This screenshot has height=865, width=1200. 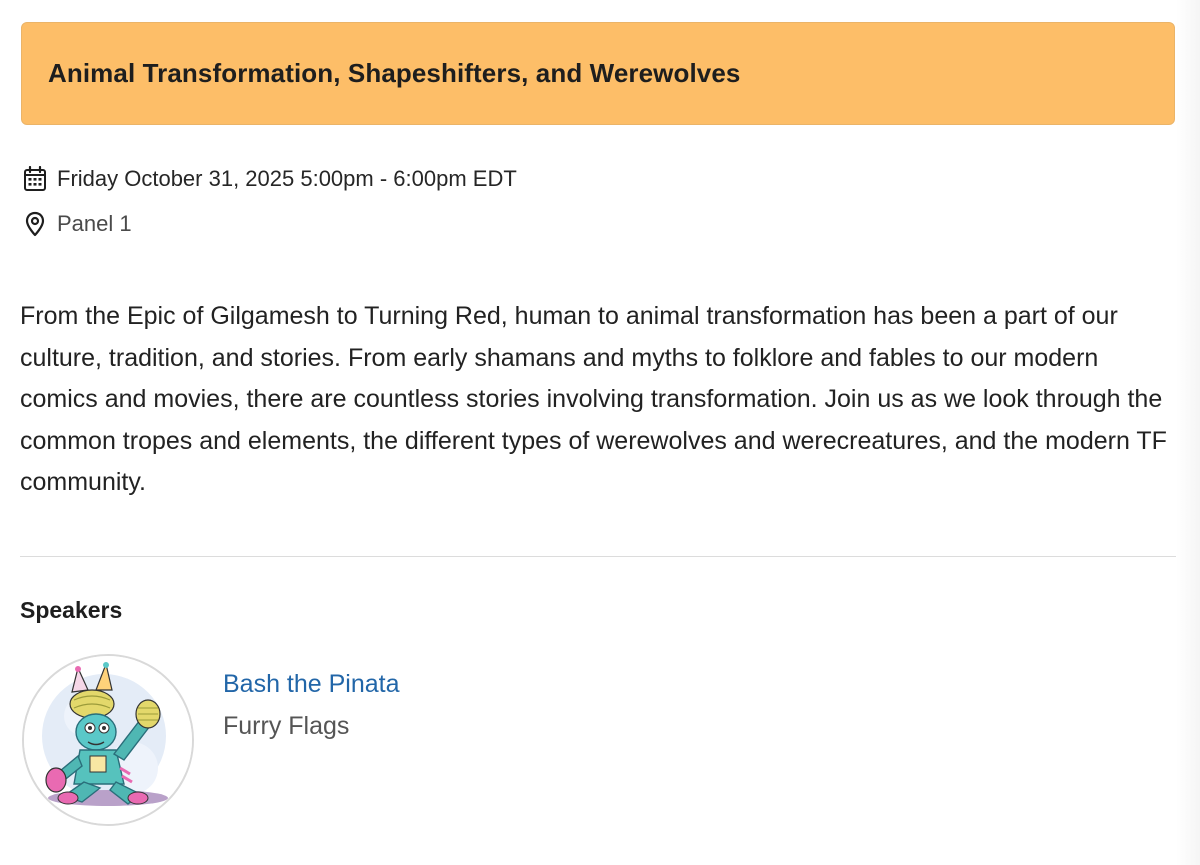 What do you see at coordinates (71, 610) in the screenshot?
I see `speakers-heading: Speakers` at bounding box center [71, 610].